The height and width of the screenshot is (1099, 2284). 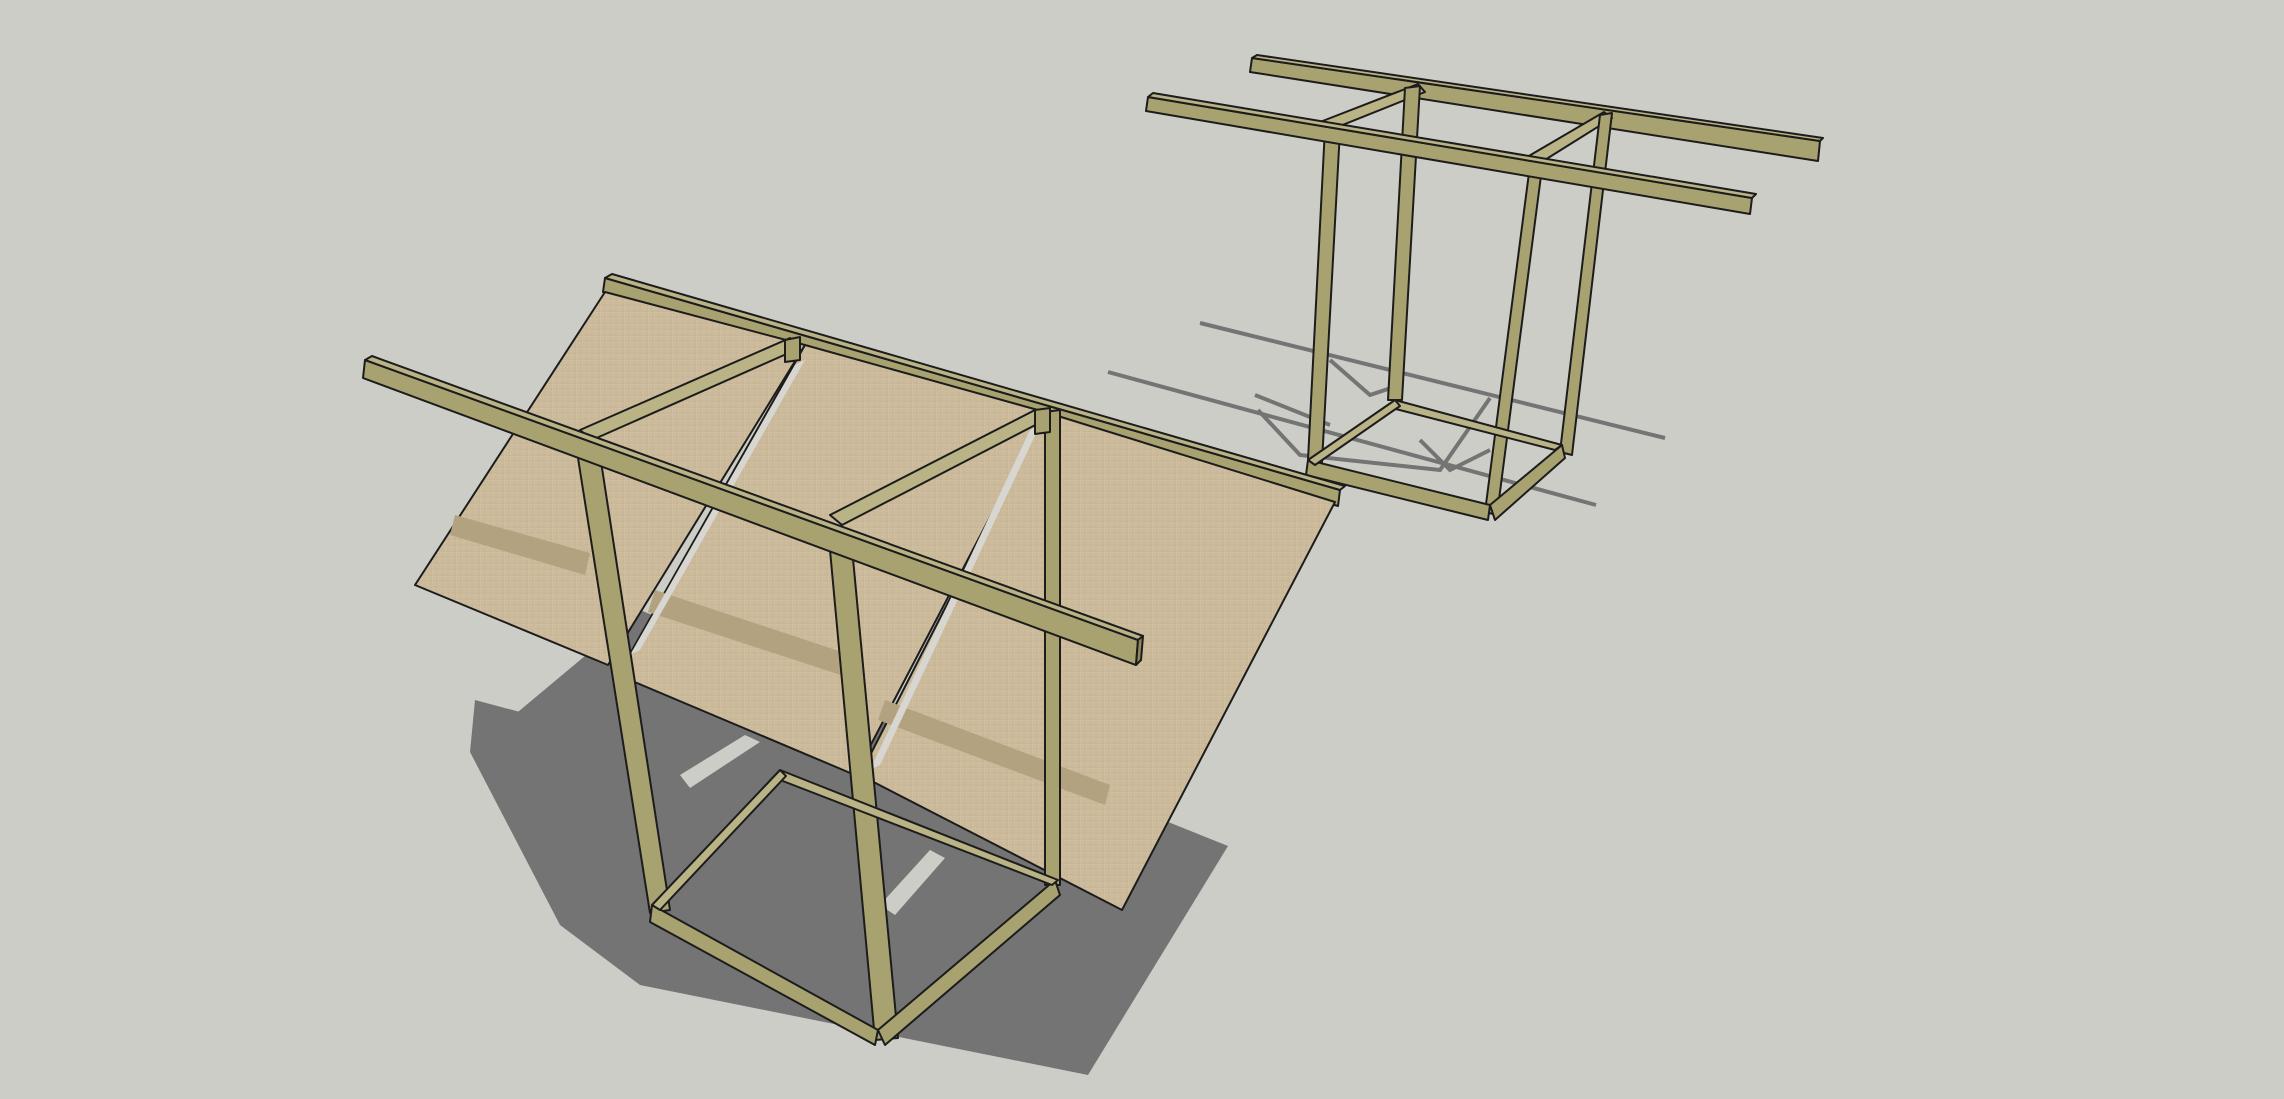 What do you see at coordinates (1324, 295) in the screenshot?
I see `leg-front-left` at bounding box center [1324, 295].